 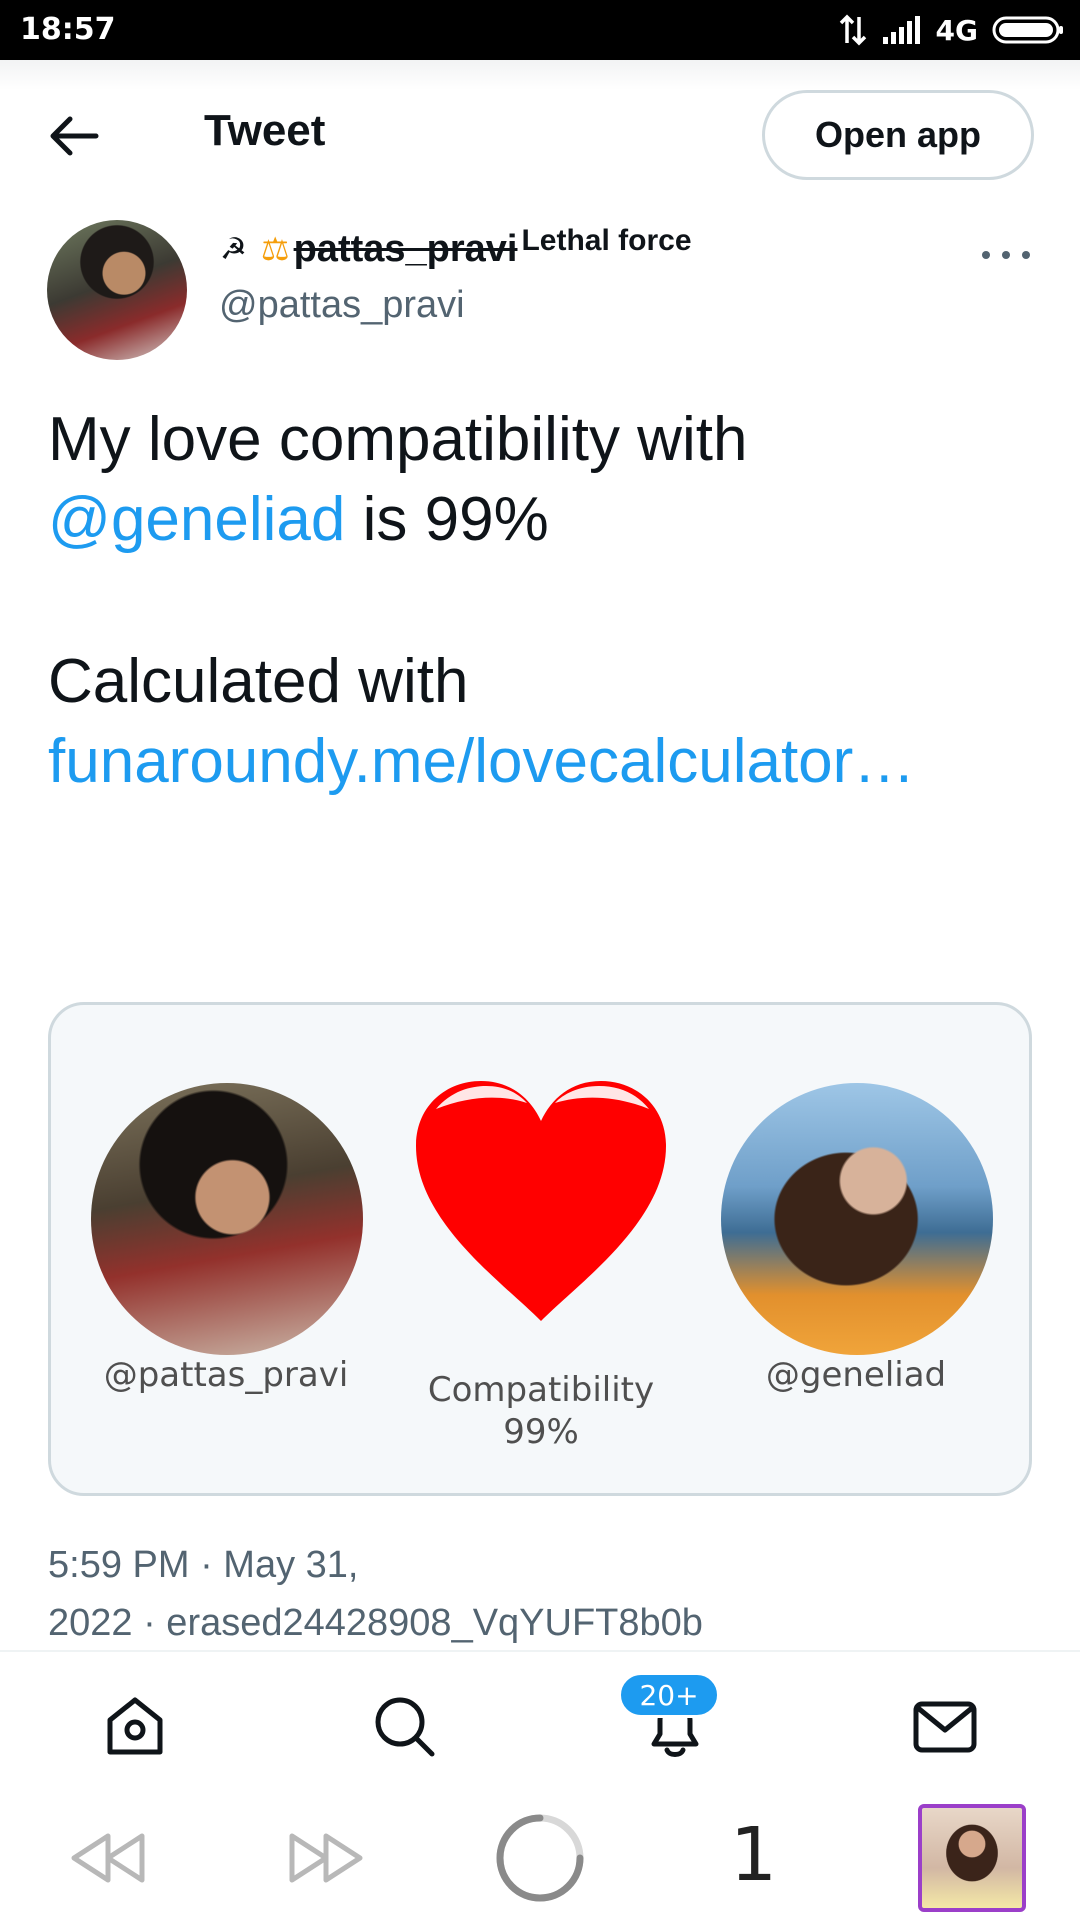 What do you see at coordinates (74, 136) in the screenshot?
I see `back-arrow-icon` at bounding box center [74, 136].